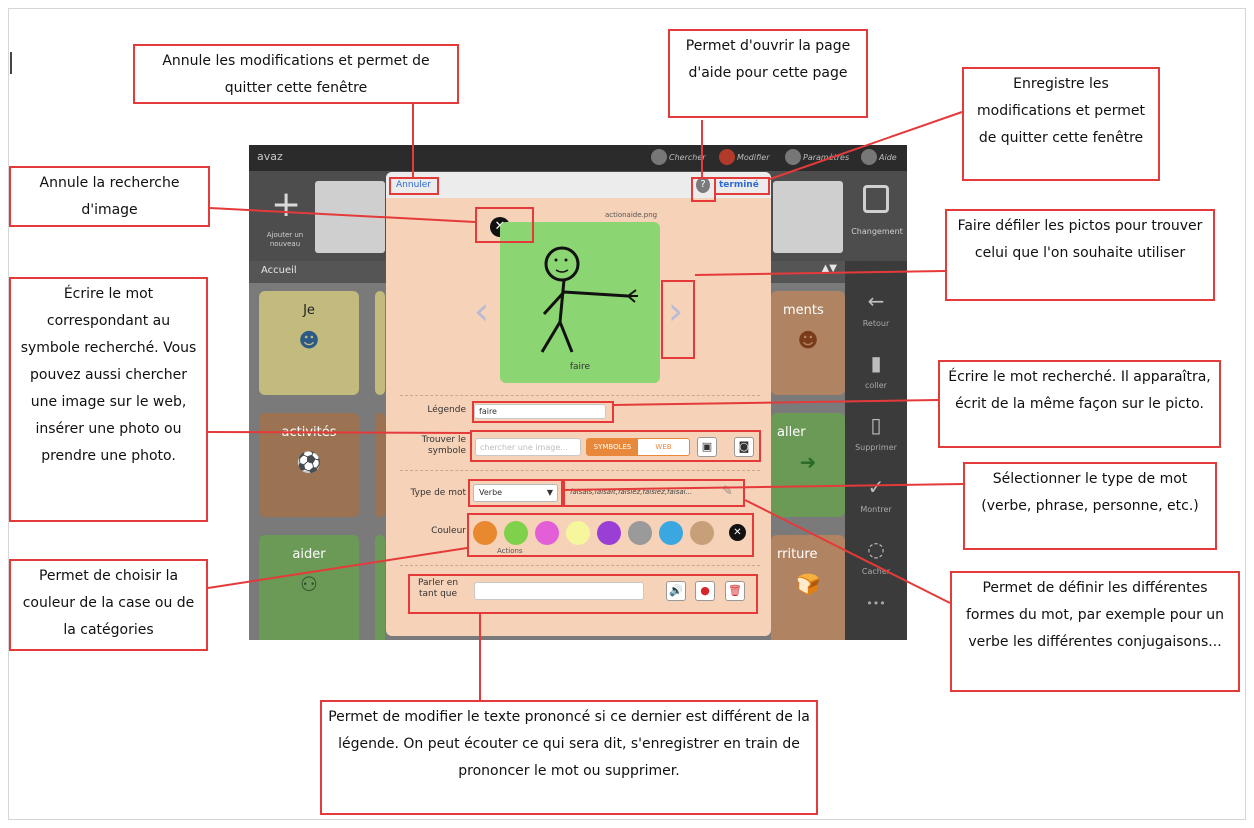 The height and width of the screenshot is (828, 1254). I want to click on paste-button: ▮ coller, so click(876, 370).